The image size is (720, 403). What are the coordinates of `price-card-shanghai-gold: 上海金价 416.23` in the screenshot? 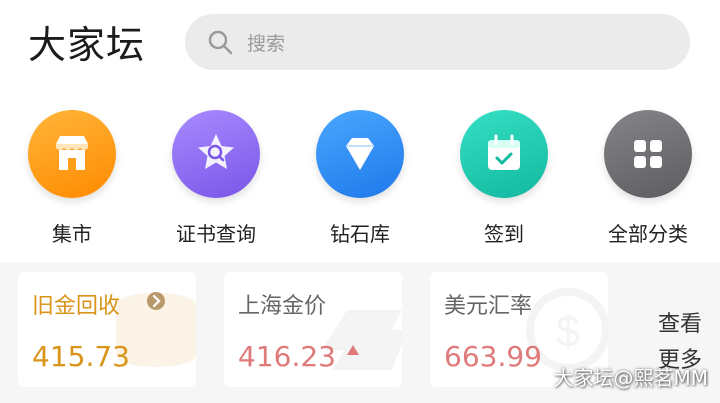 It's located at (313, 329).